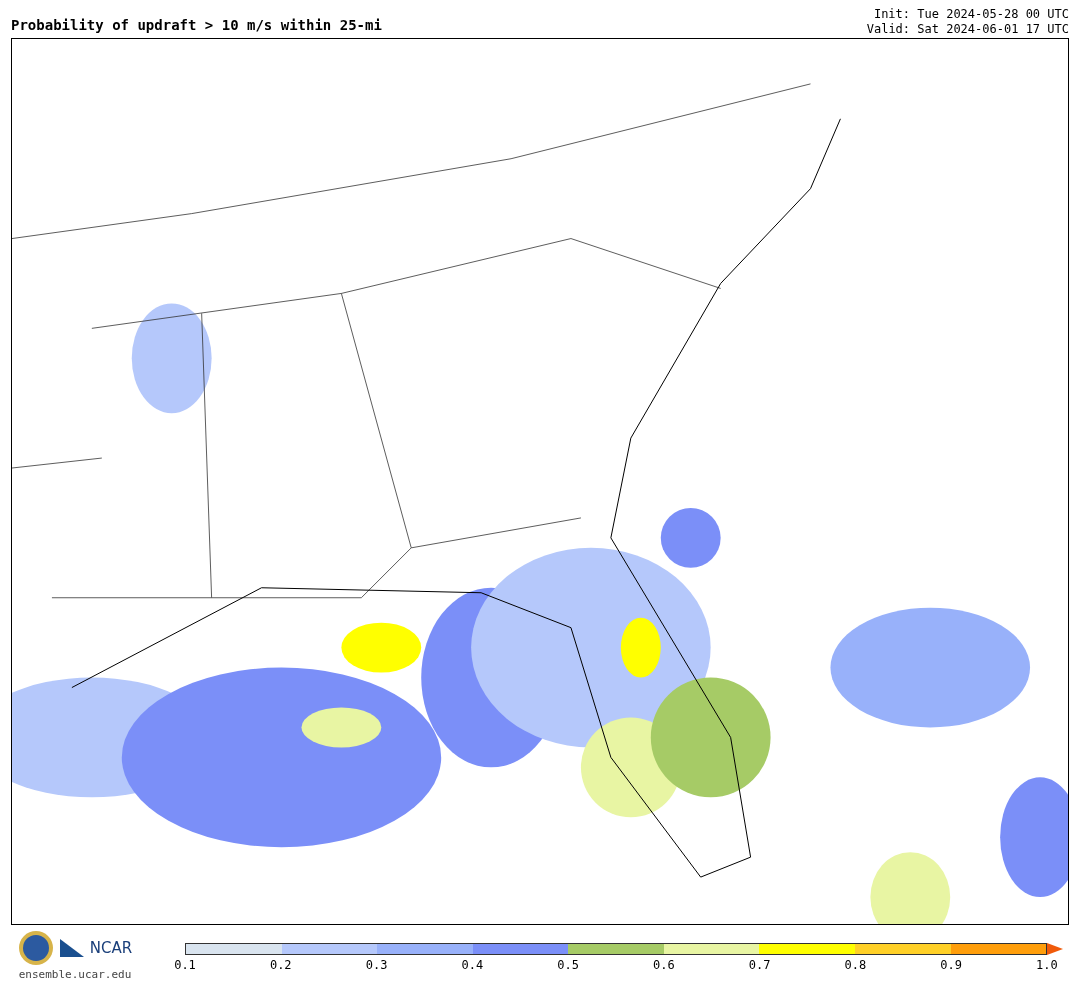 This screenshot has width=1080, height=988. What do you see at coordinates (967, 29) in the screenshot?
I see `valid-time: Valid: Sat 2024-06-01 17 UTC` at bounding box center [967, 29].